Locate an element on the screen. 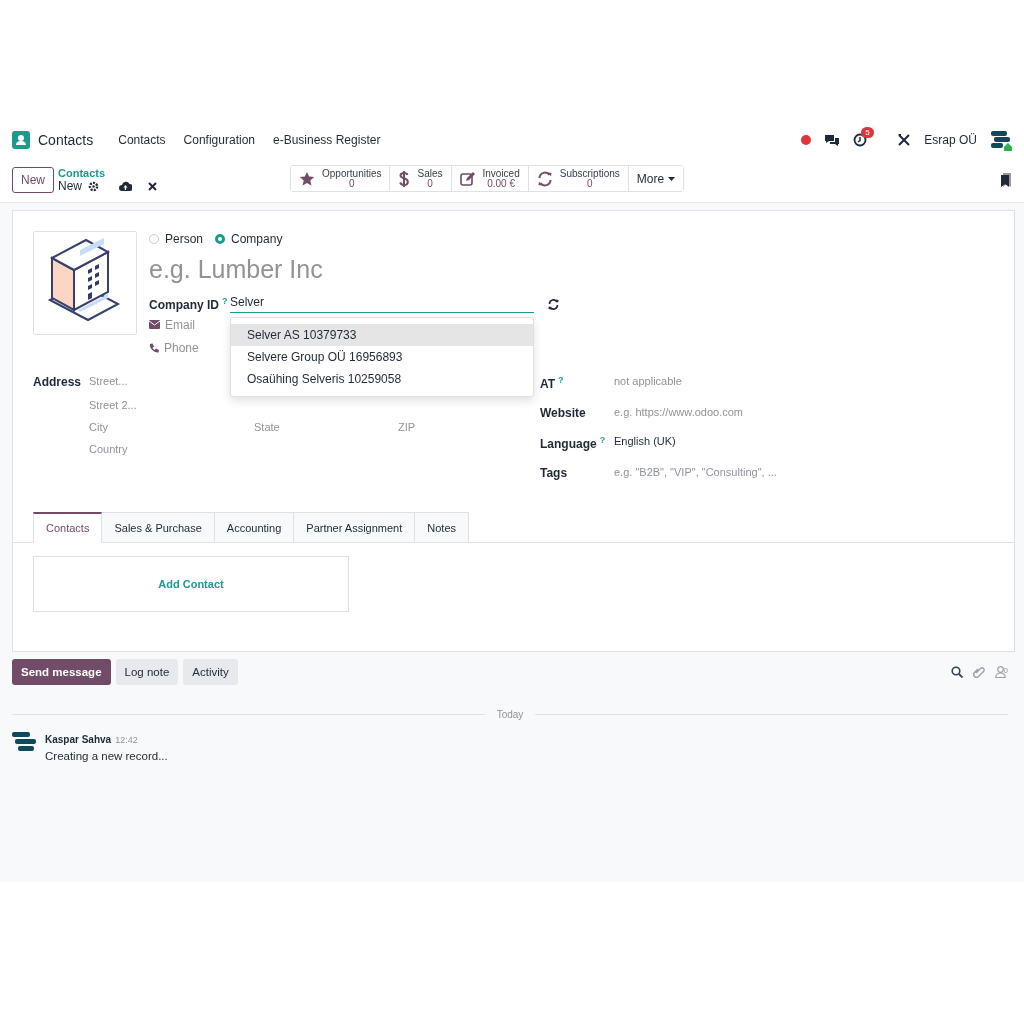 The height and width of the screenshot is (1024, 1024). add-contact-link: Add Contact is located at coordinates (191, 584).